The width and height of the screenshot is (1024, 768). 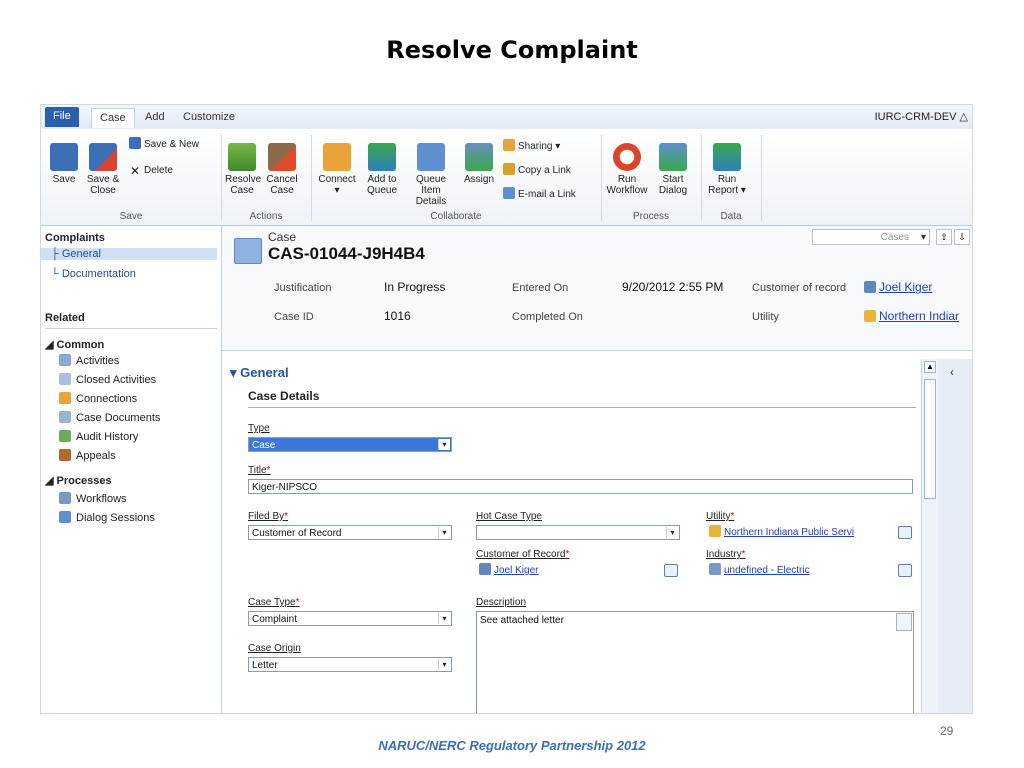 I want to click on save-new-icon, so click(x=135, y=143).